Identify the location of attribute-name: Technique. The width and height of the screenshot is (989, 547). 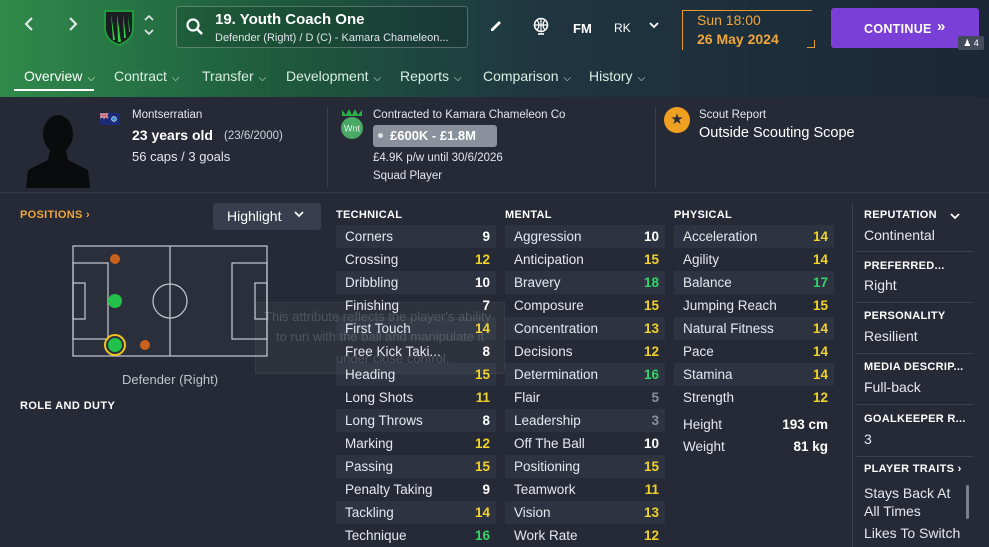
(376, 535).